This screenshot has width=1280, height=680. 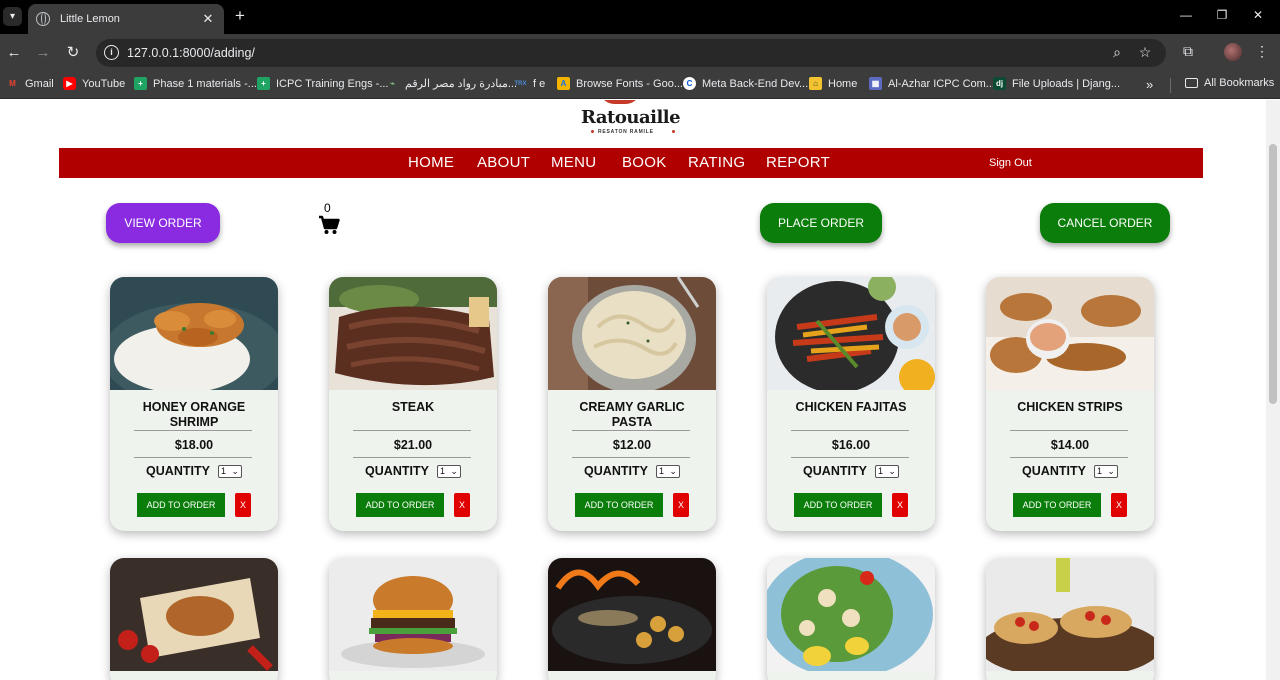 I want to click on address-bar: i 127.0.0.1:8000/adding/ ⌕ ☆, so click(x=631, y=53).